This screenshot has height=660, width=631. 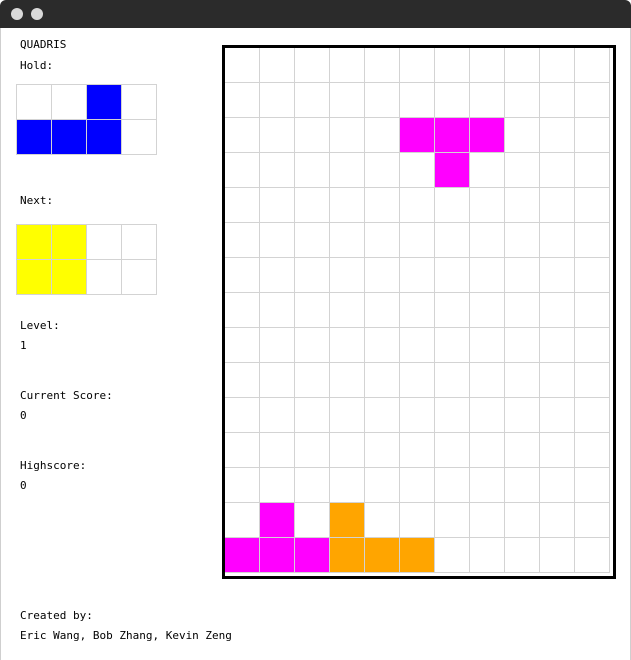 What do you see at coordinates (37, 65) in the screenshot?
I see `hold-label: Hold:` at bounding box center [37, 65].